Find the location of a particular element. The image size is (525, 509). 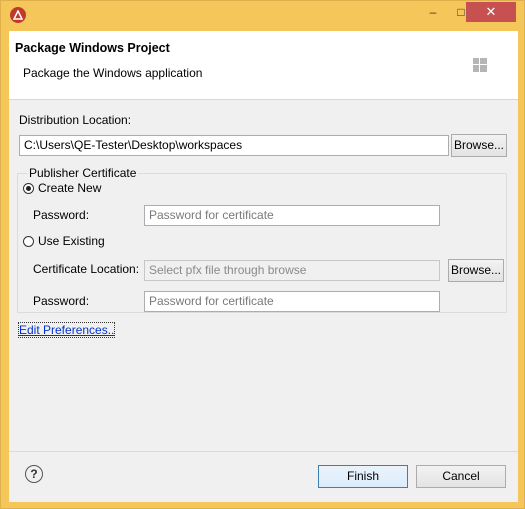

certificate-location-input: Select pfx file through browse is located at coordinates (292, 270).